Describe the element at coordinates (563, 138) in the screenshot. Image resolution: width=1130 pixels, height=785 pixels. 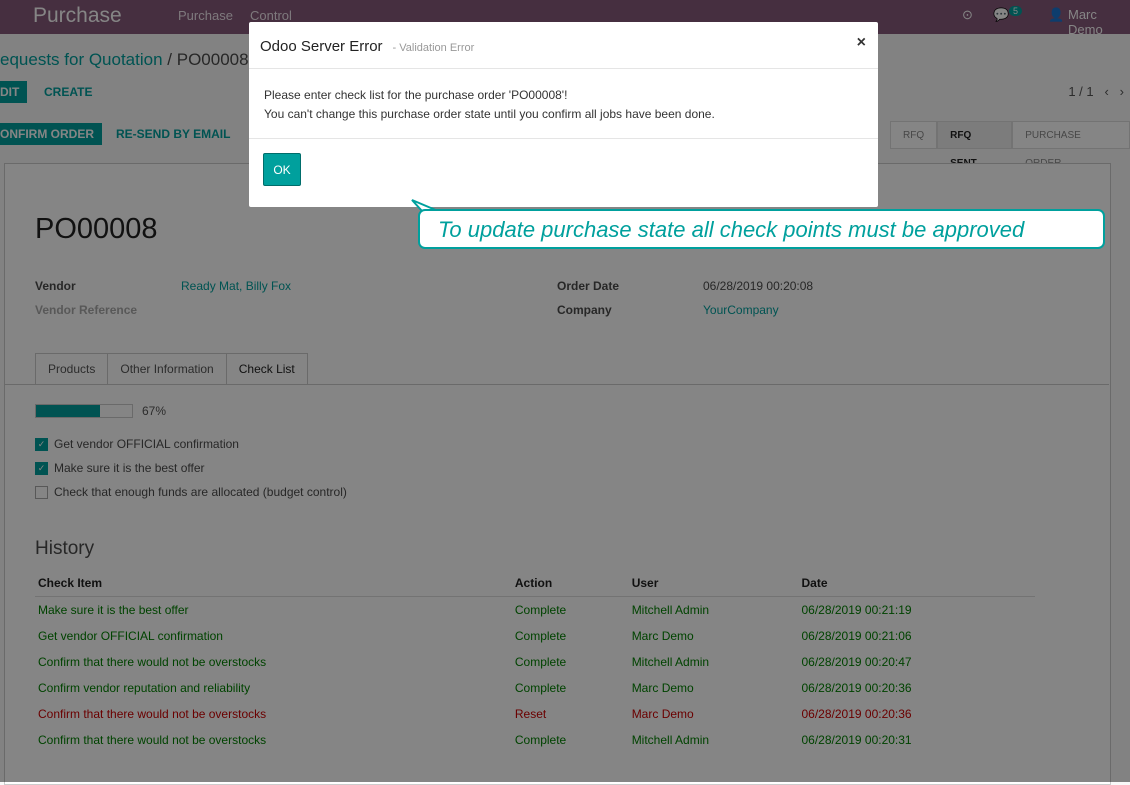
I see `dialog-footer-divider` at that location.